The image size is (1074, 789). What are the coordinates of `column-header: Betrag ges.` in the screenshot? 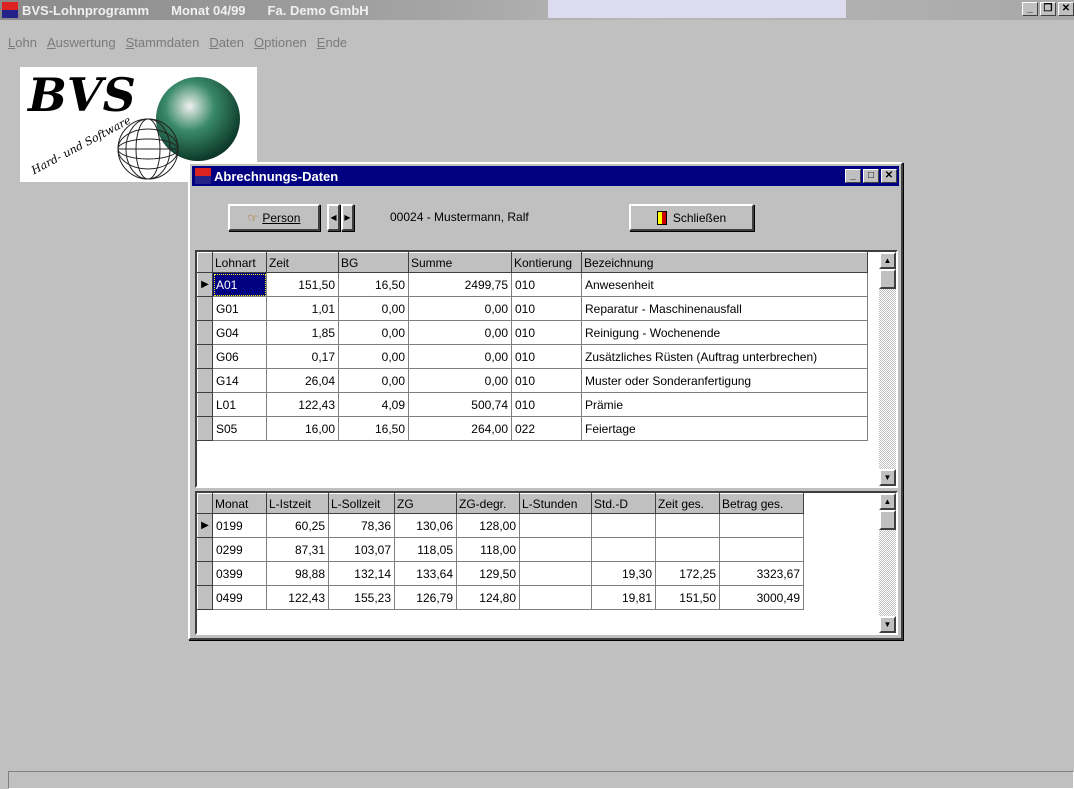 It's located at (761, 503).